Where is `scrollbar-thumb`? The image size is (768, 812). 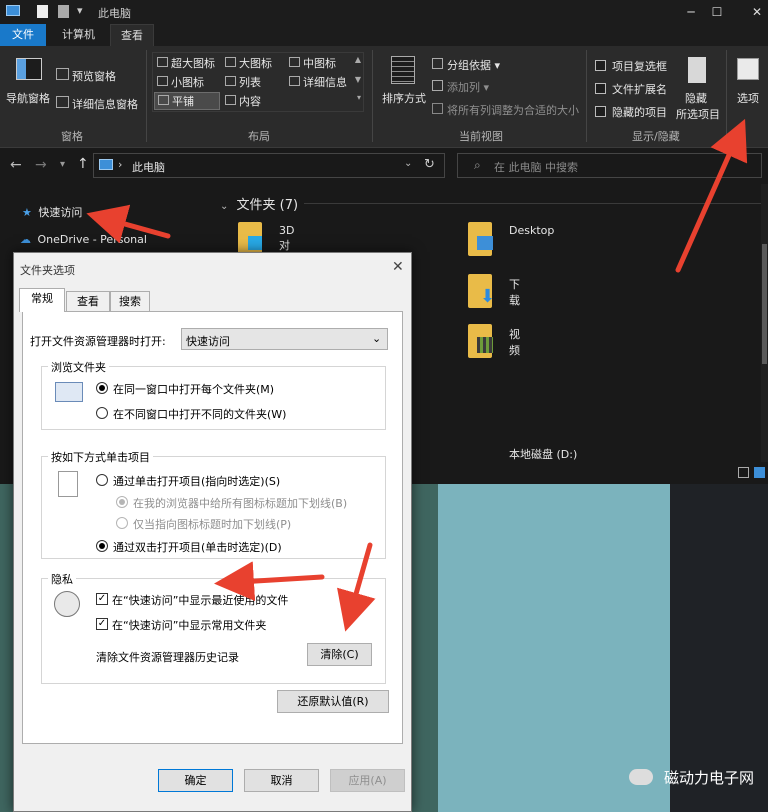
scrollbar-thumb is located at coordinates (764, 304).